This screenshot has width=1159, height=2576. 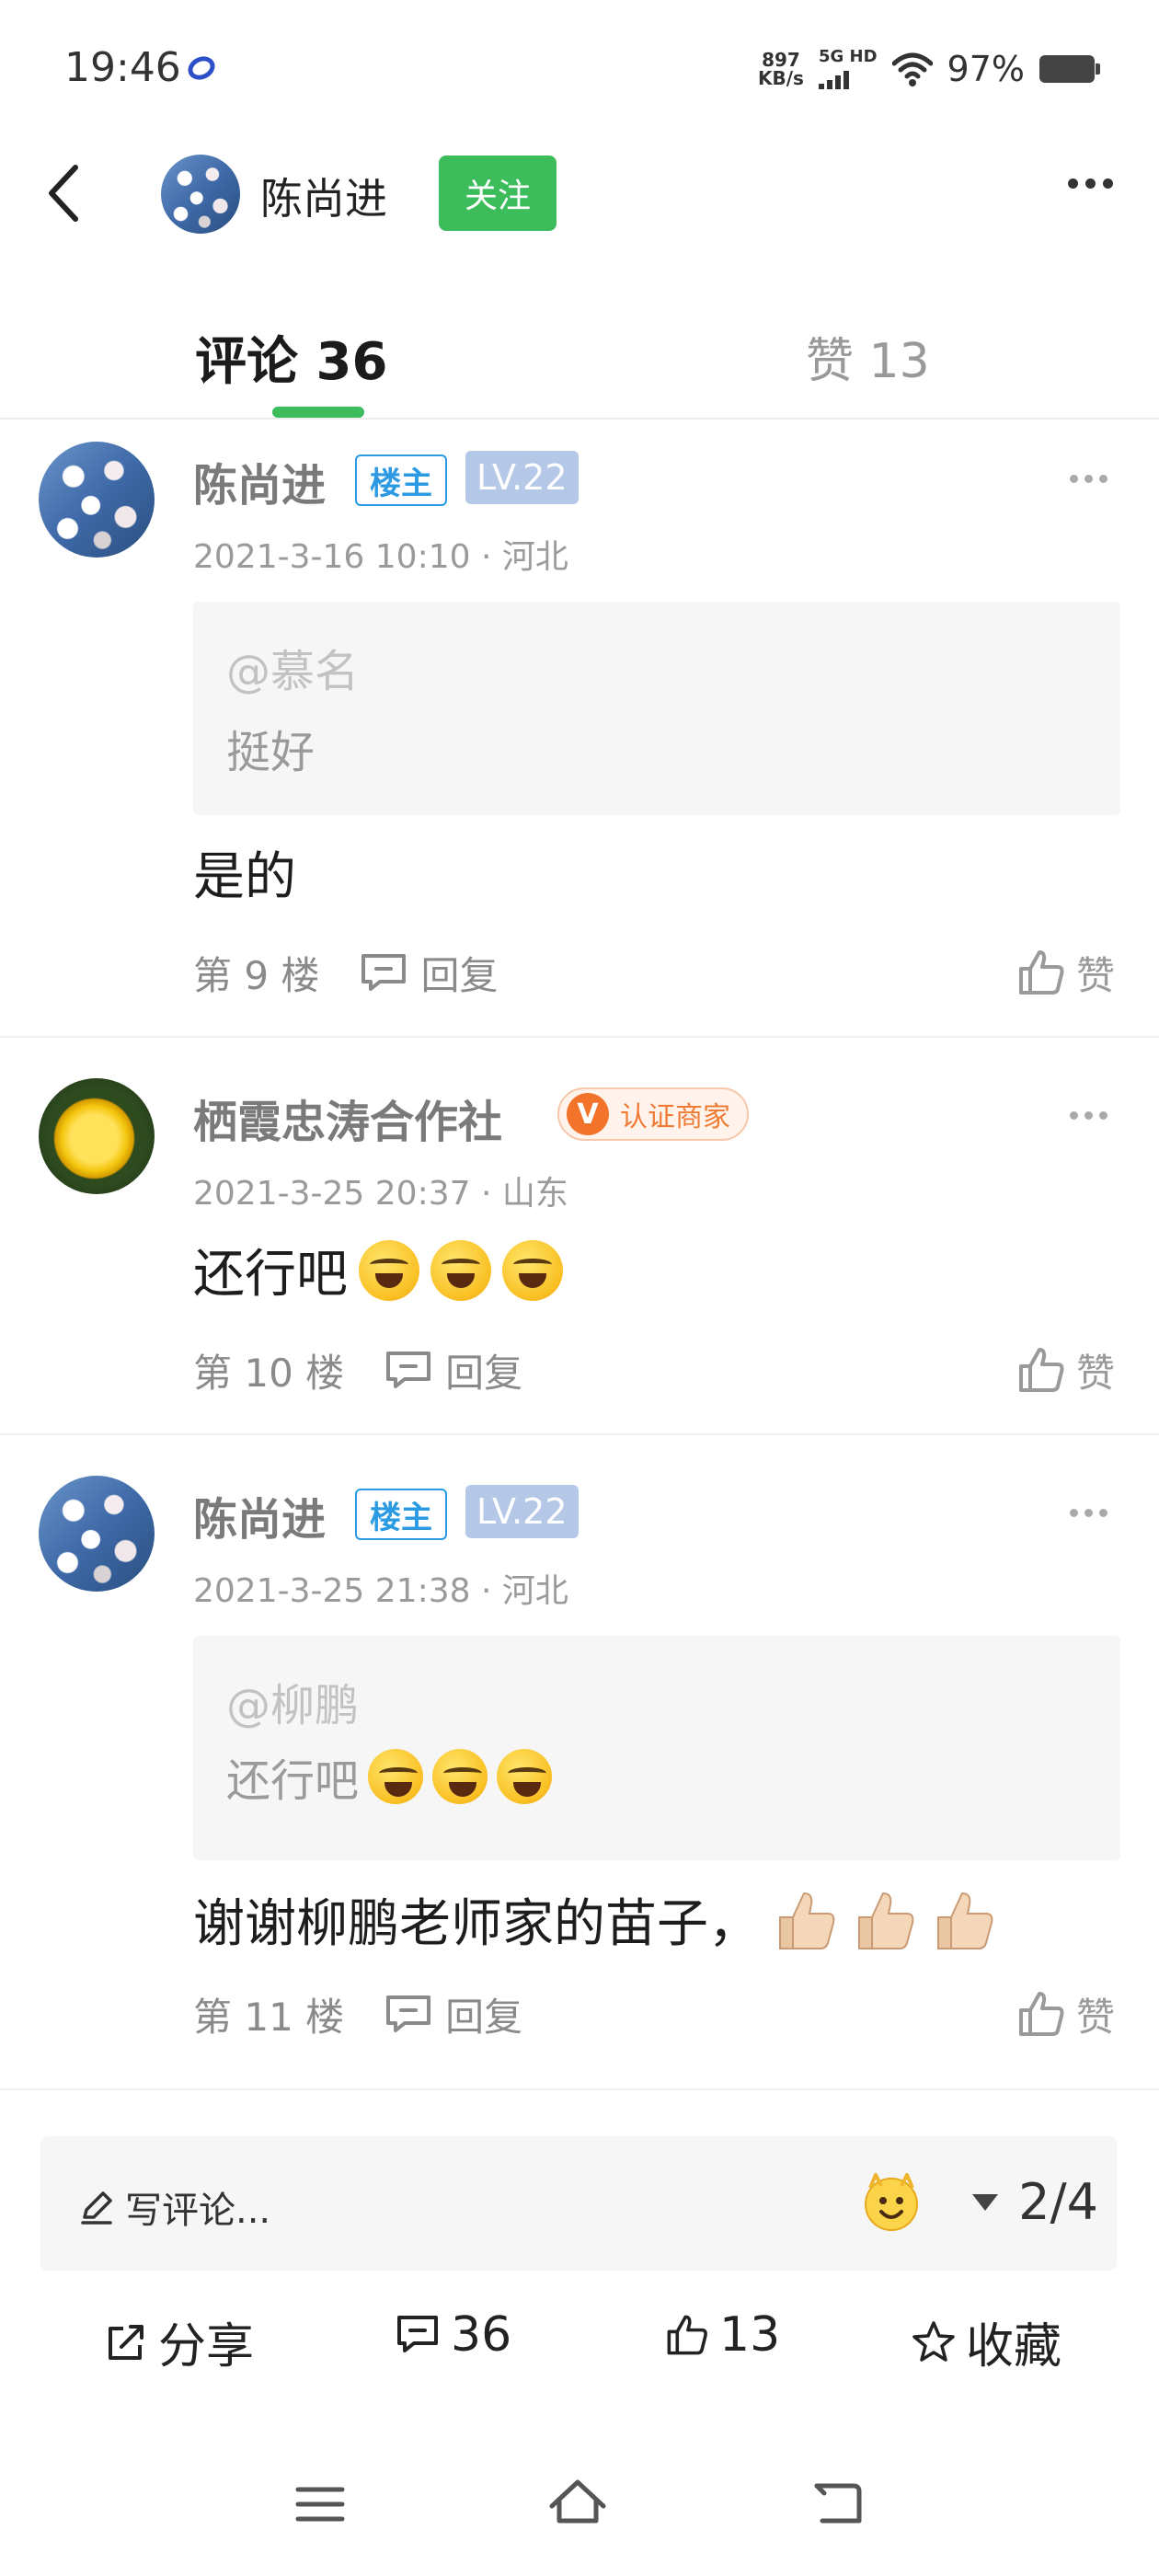 What do you see at coordinates (459, 975) in the screenshot?
I see `reply-label: 回复` at bounding box center [459, 975].